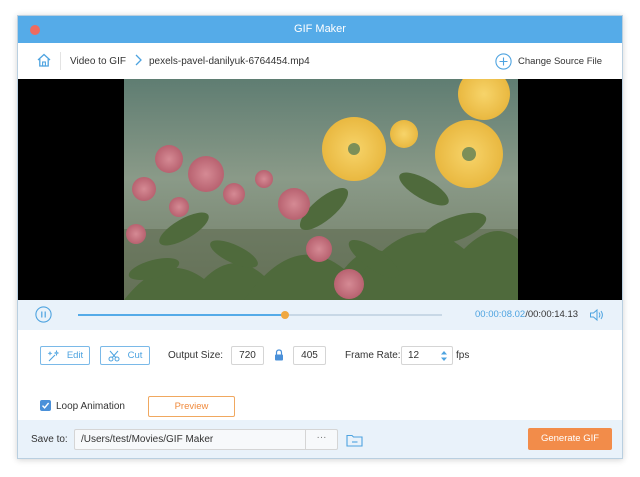 Image resolution: width=640 pixels, height=477 pixels. Describe the element at coordinates (414, 355) in the screenshot. I see `frame-rate-value: 12` at that location.